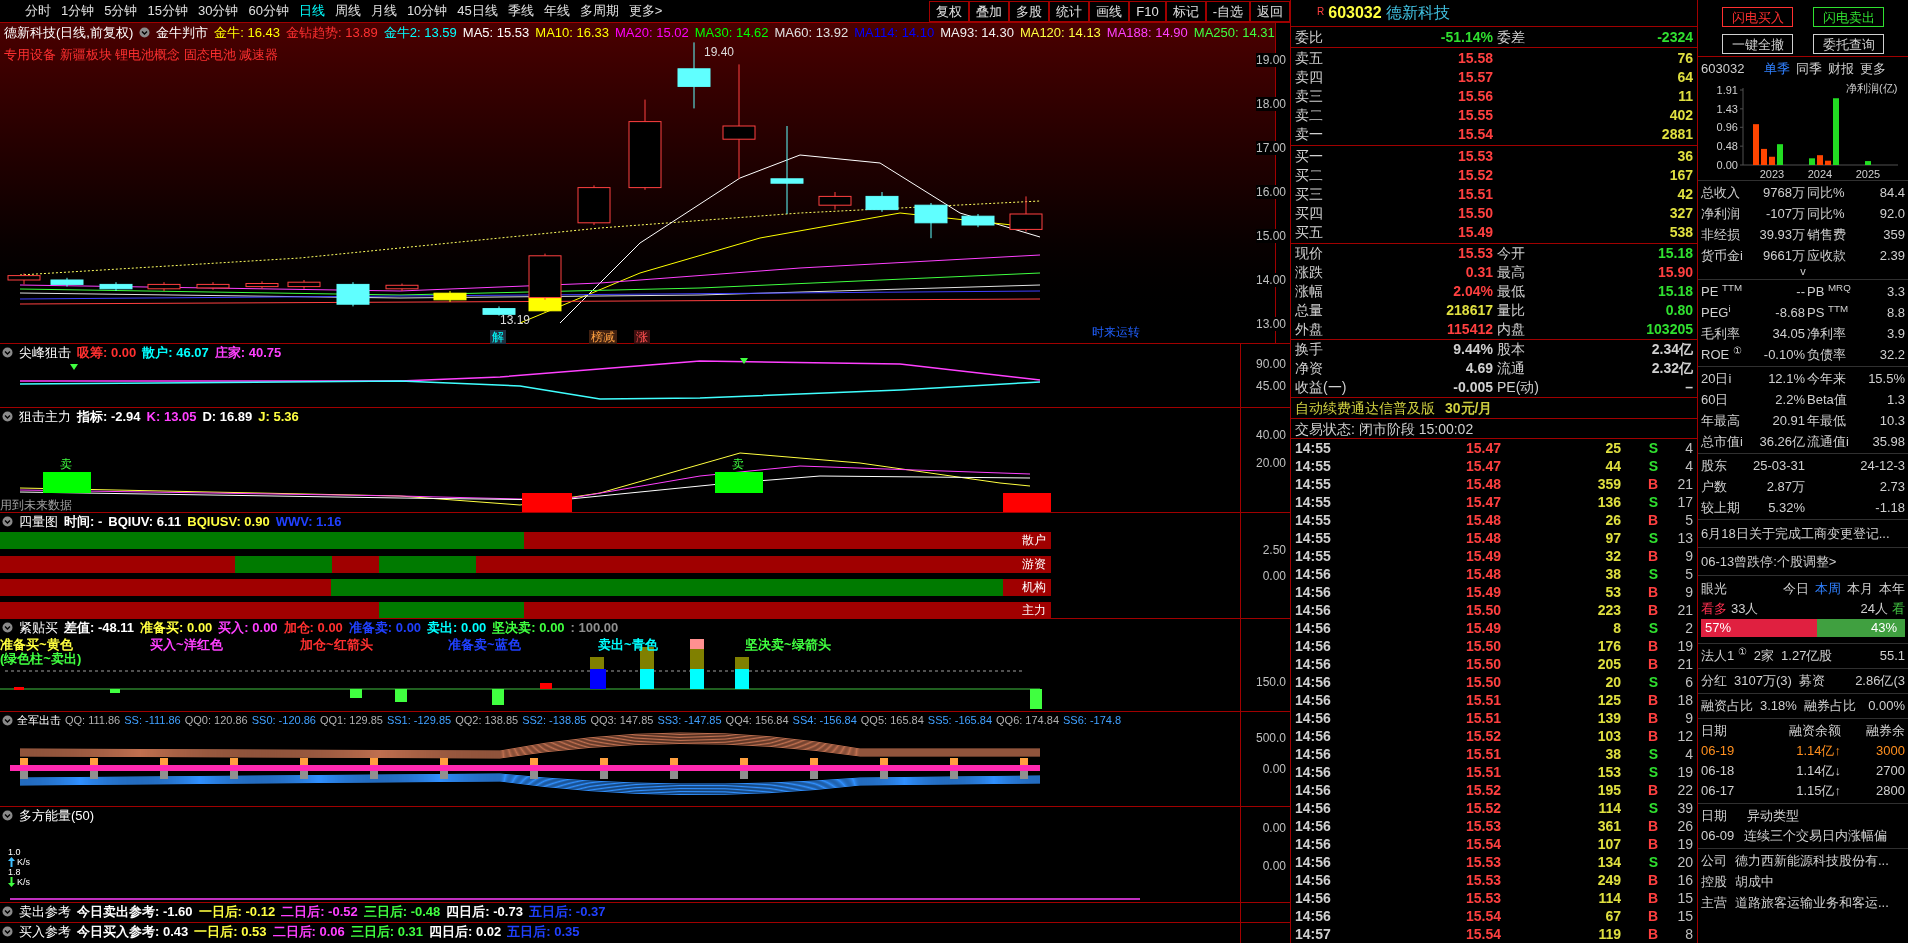 This screenshot has width=1908, height=943. Describe the element at coordinates (1652, 610) in the screenshot. I see `tick-side: B` at that location.